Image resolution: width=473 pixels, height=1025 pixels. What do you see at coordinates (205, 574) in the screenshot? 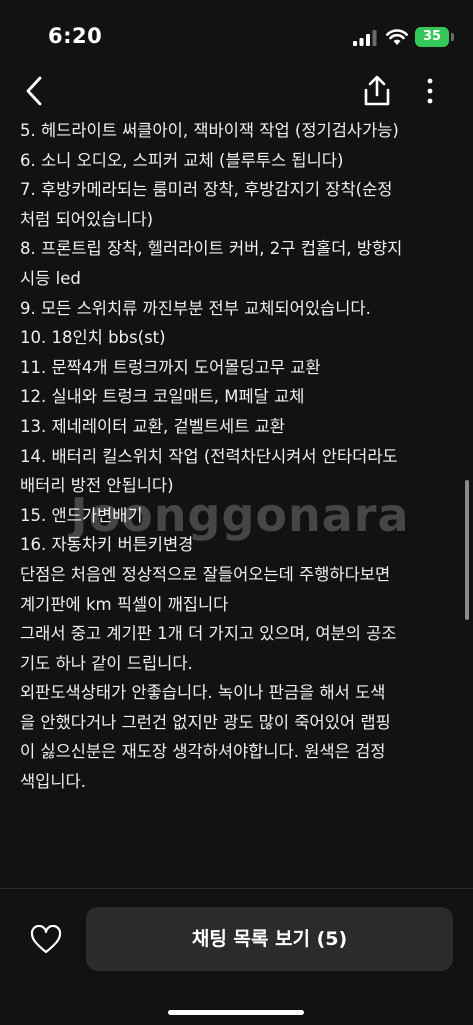
I see `description-line: 단점은 처음엔 정상적으로 잘들어오는데 주행하다보면` at bounding box center [205, 574].